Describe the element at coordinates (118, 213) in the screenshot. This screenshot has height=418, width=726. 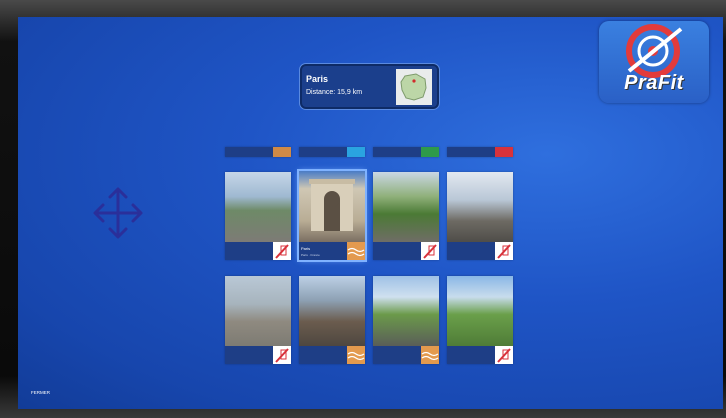
I see `move-arrows-icon` at that location.